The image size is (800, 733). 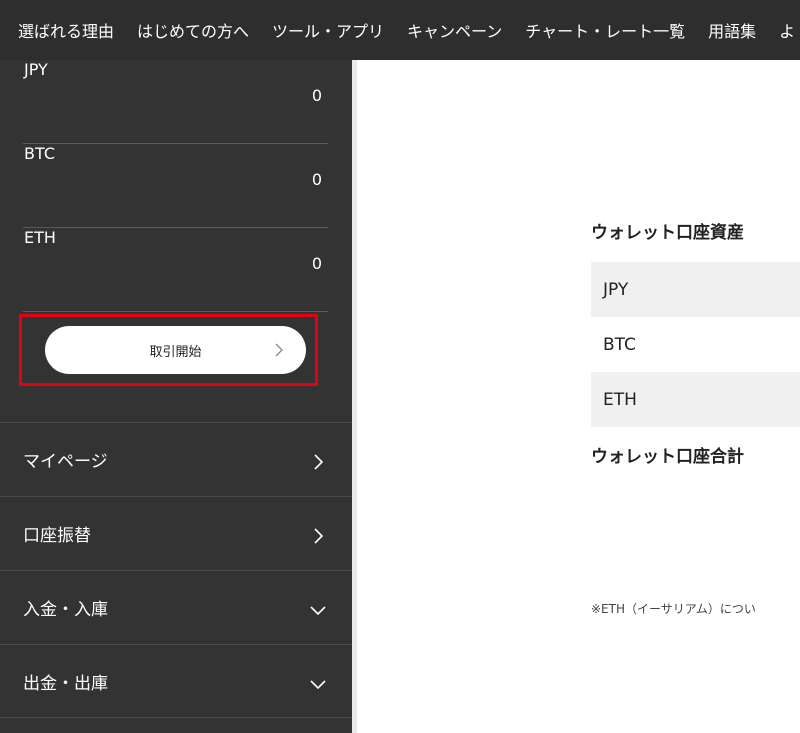 What do you see at coordinates (175, 186) in the screenshot?
I see `balance-row-btc: BTC 0` at bounding box center [175, 186].